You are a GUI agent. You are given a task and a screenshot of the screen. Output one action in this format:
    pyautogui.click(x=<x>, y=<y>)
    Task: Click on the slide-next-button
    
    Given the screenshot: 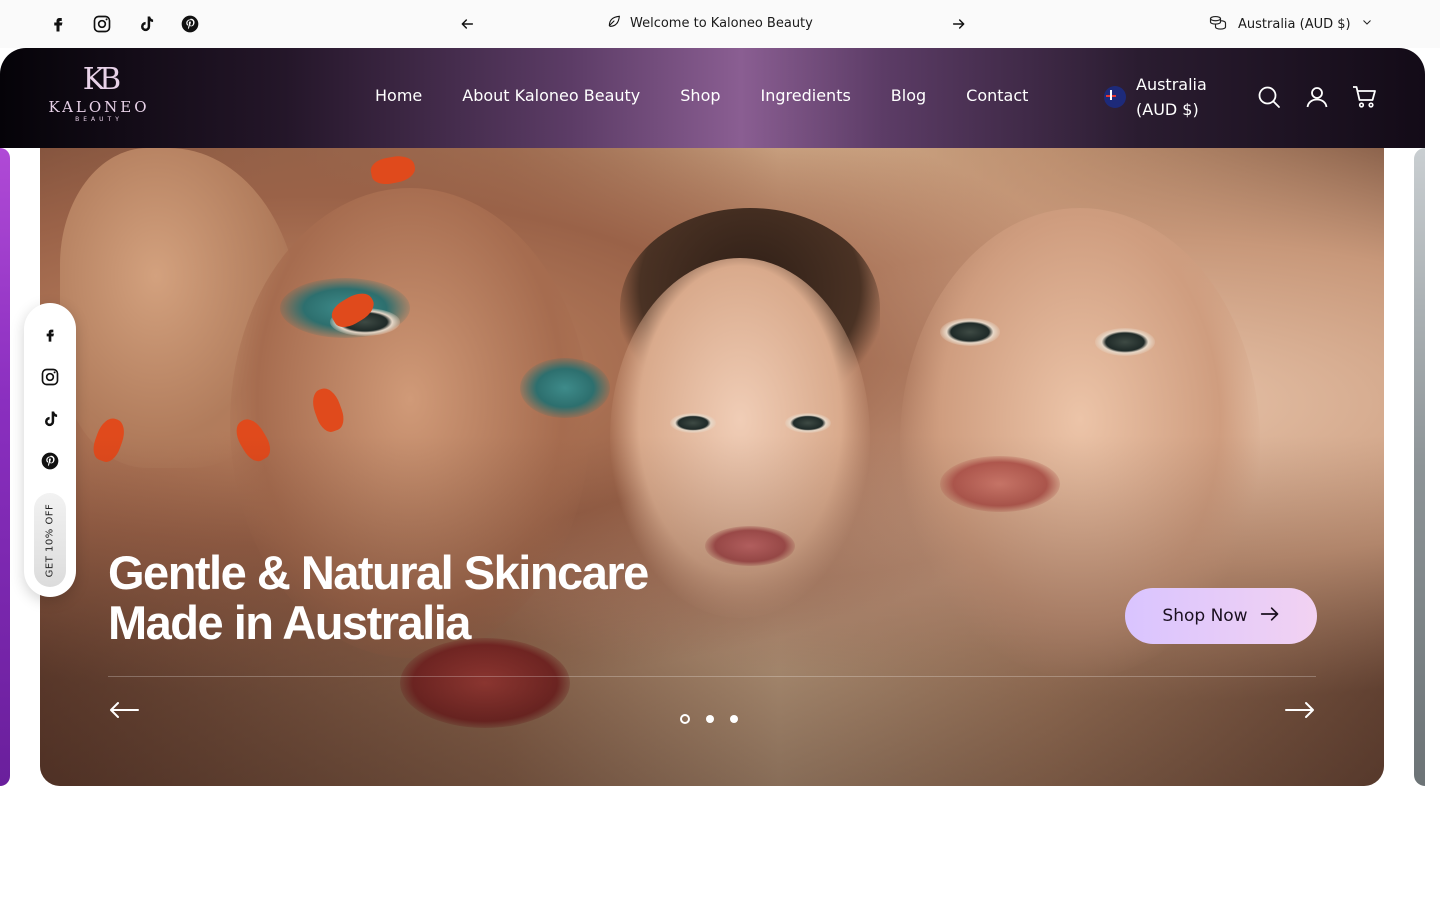 What is the action you would take?
    pyautogui.click(x=1300, y=710)
    